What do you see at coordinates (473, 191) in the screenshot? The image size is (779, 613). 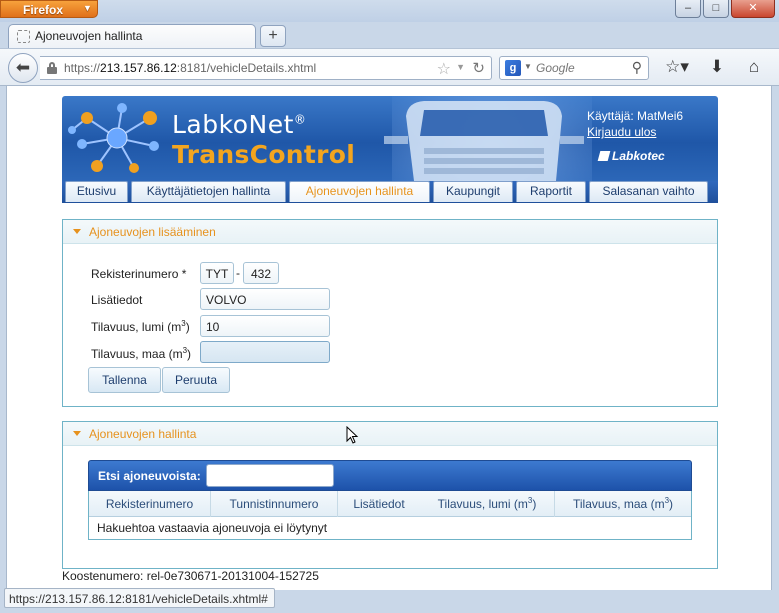 I see `menu-item-kaupungit: Kaupungit` at bounding box center [473, 191].